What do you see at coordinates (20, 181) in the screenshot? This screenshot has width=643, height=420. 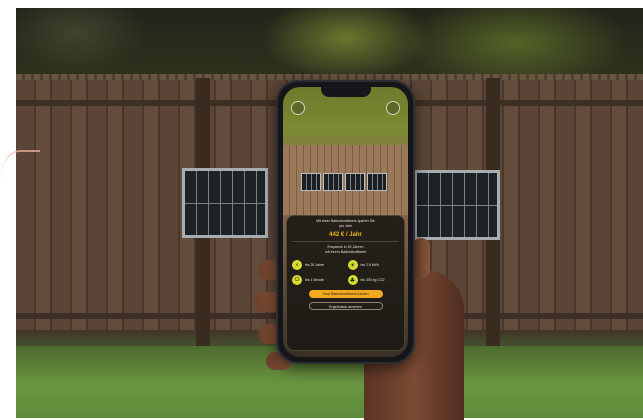 I see `decorative-arc` at bounding box center [20, 181].